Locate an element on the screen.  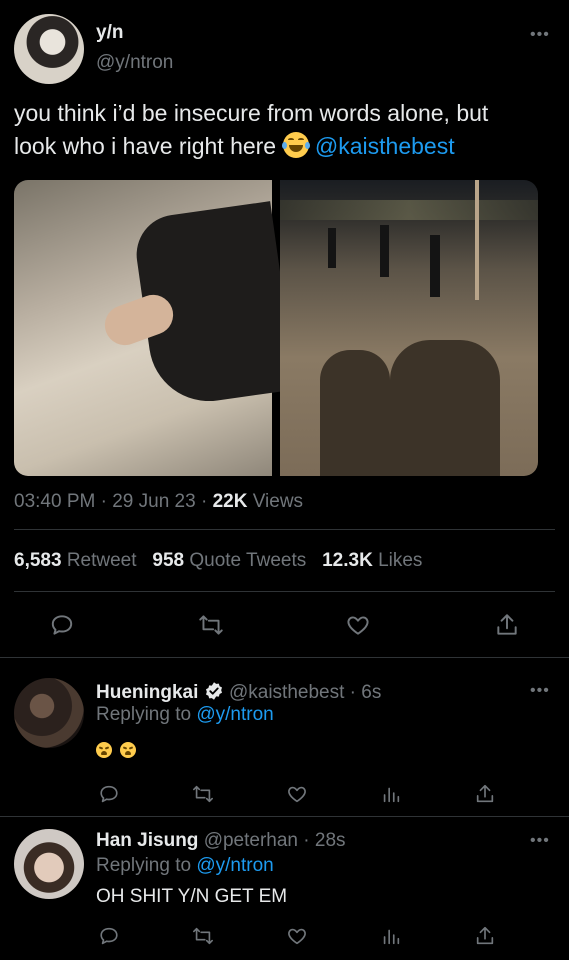
tweet-date: 29 Jun 23 is located at coordinates (153, 501).